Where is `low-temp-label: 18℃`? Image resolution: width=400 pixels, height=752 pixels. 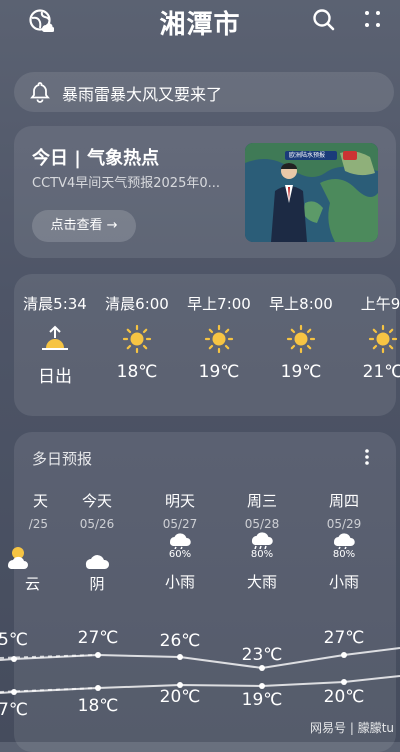 low-temp-label: 18℃ is located at coordinates (98, 706).